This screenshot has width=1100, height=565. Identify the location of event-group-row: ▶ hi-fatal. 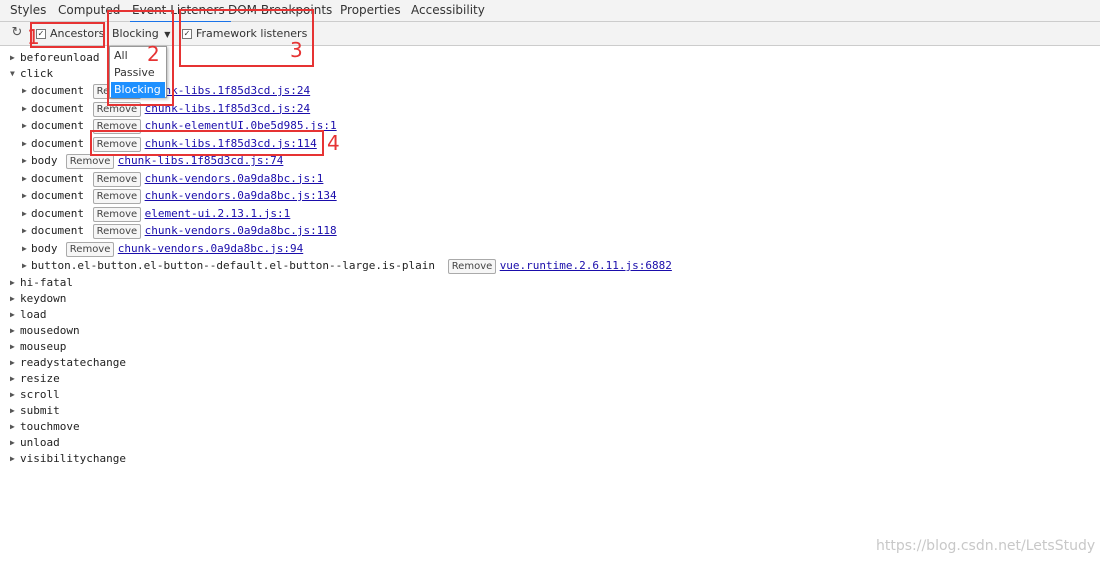
(350, 283).